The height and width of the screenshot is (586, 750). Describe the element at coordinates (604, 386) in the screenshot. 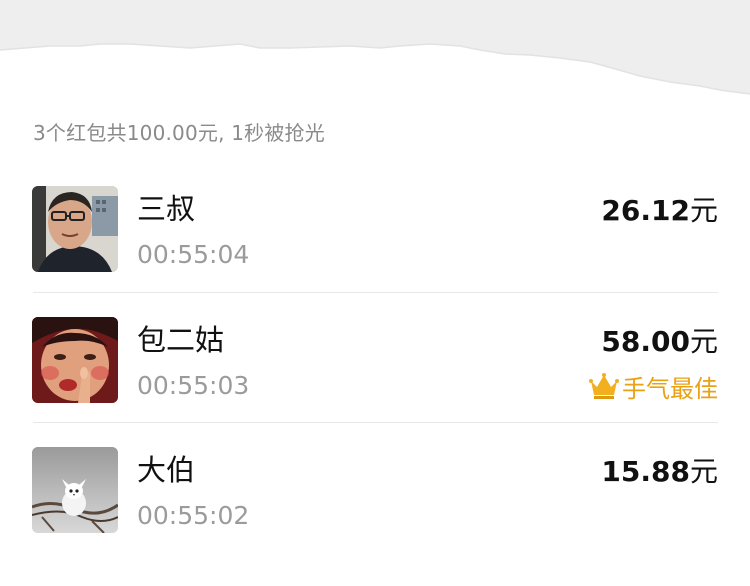

I see `crown-icon` at that location.